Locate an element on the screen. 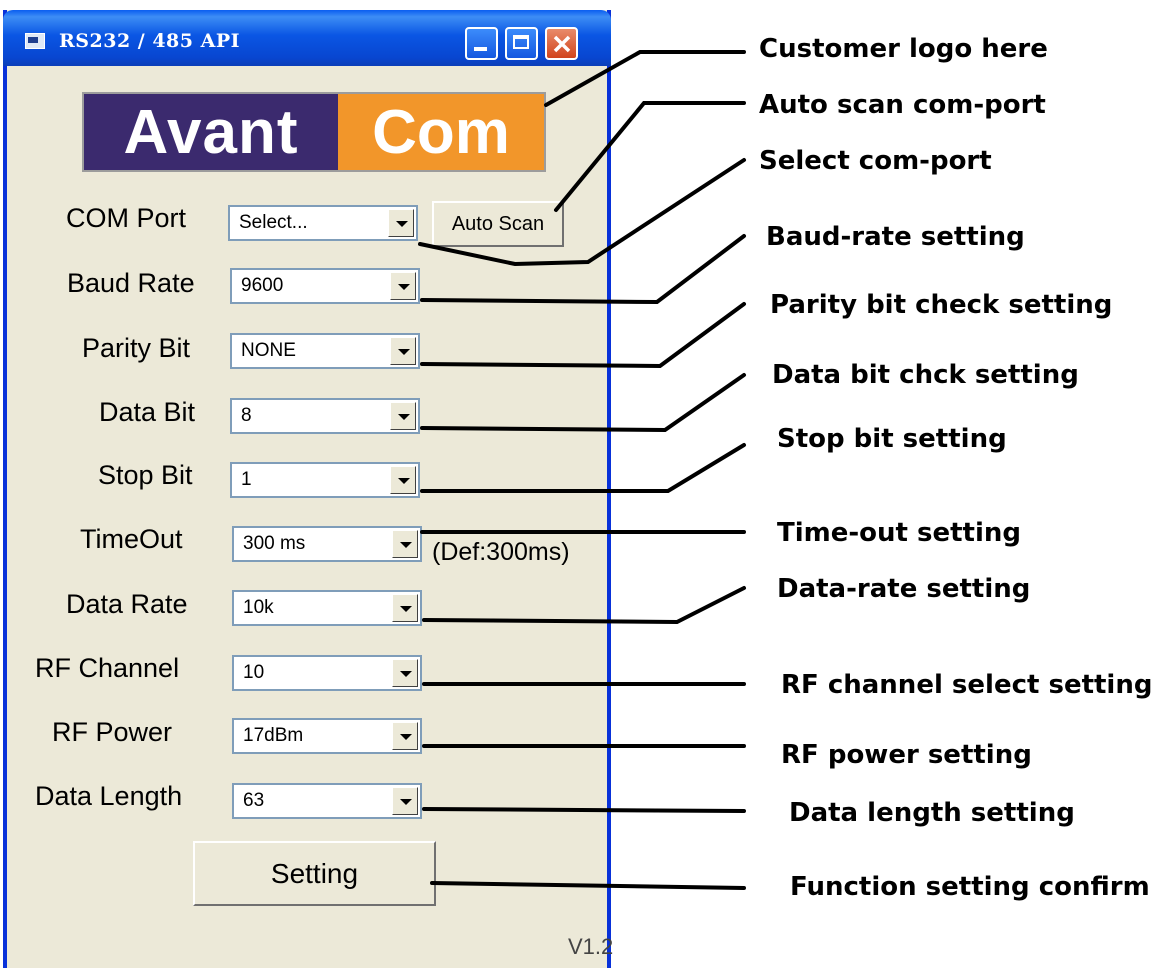 This screenshot has width=1152, height=968. annotation-data-length: Data length setting is located at coordinates (932, 813).